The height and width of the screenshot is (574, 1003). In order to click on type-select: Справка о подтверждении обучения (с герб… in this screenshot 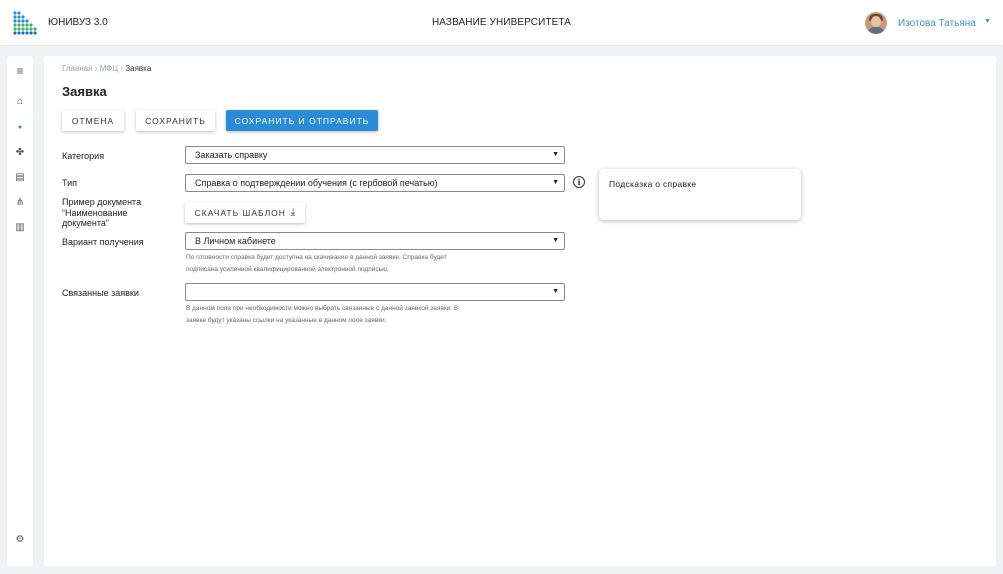, I will do `click(375, 183)`.